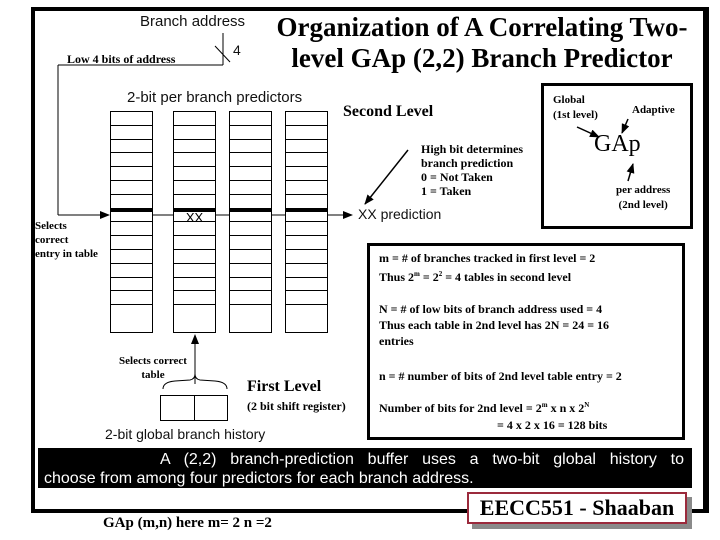  Describe the element at coordinates (193, 21) in the screenshot. I see `branch-address-label: Branch address` at that location.